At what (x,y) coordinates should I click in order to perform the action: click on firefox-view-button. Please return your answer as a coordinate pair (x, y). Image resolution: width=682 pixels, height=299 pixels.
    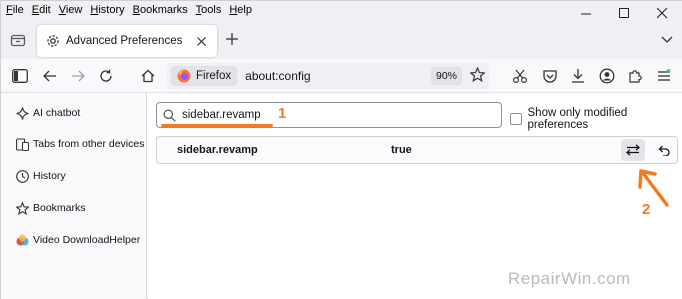
    Looking at the image, I should click on (18, 40).